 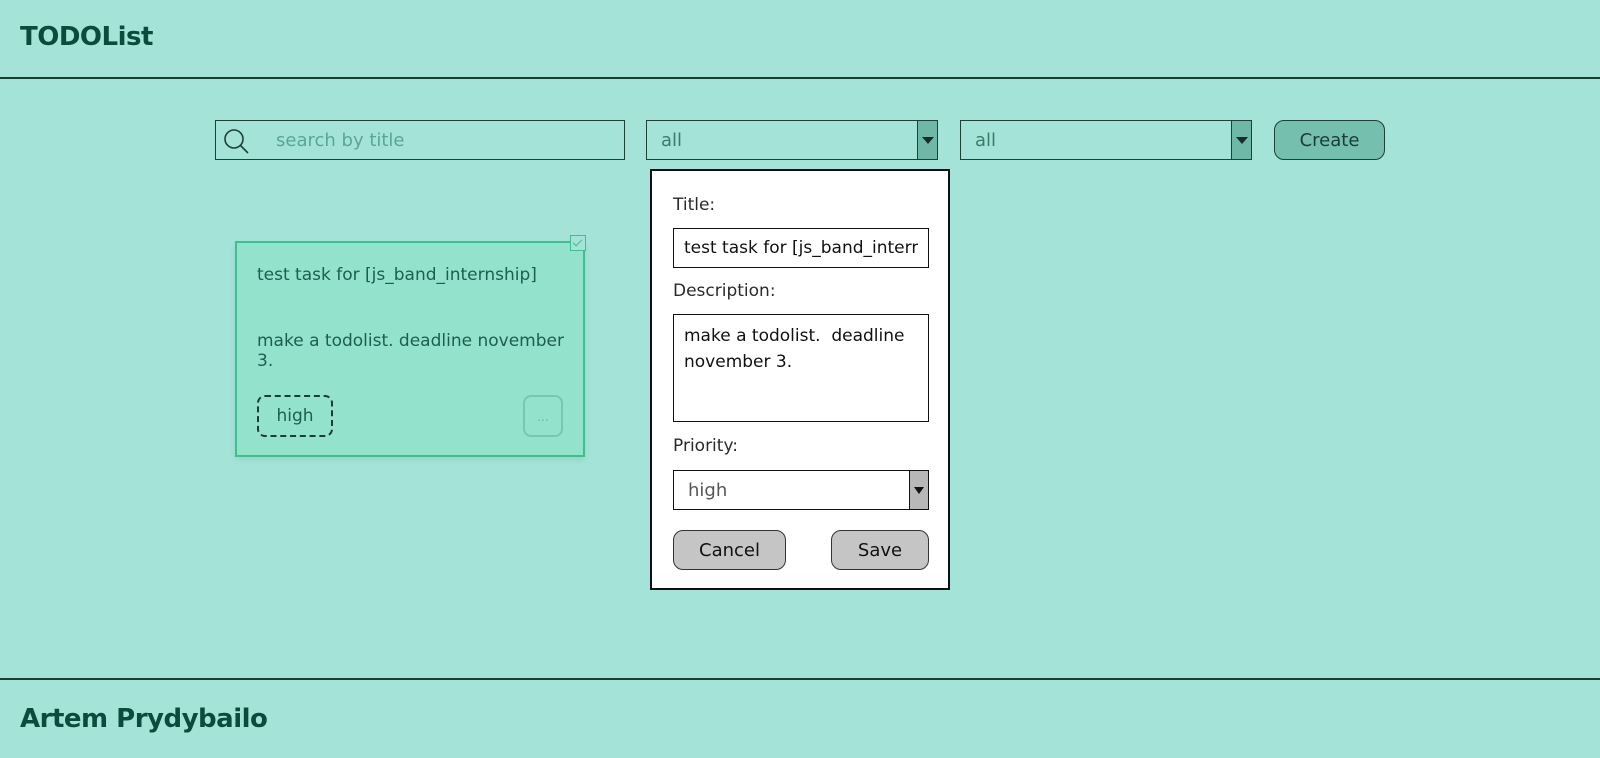 What do you see at coordinates (800, 39) in the screenshot?
I see `app-header: TODOList` at bounding box center [800, 39].